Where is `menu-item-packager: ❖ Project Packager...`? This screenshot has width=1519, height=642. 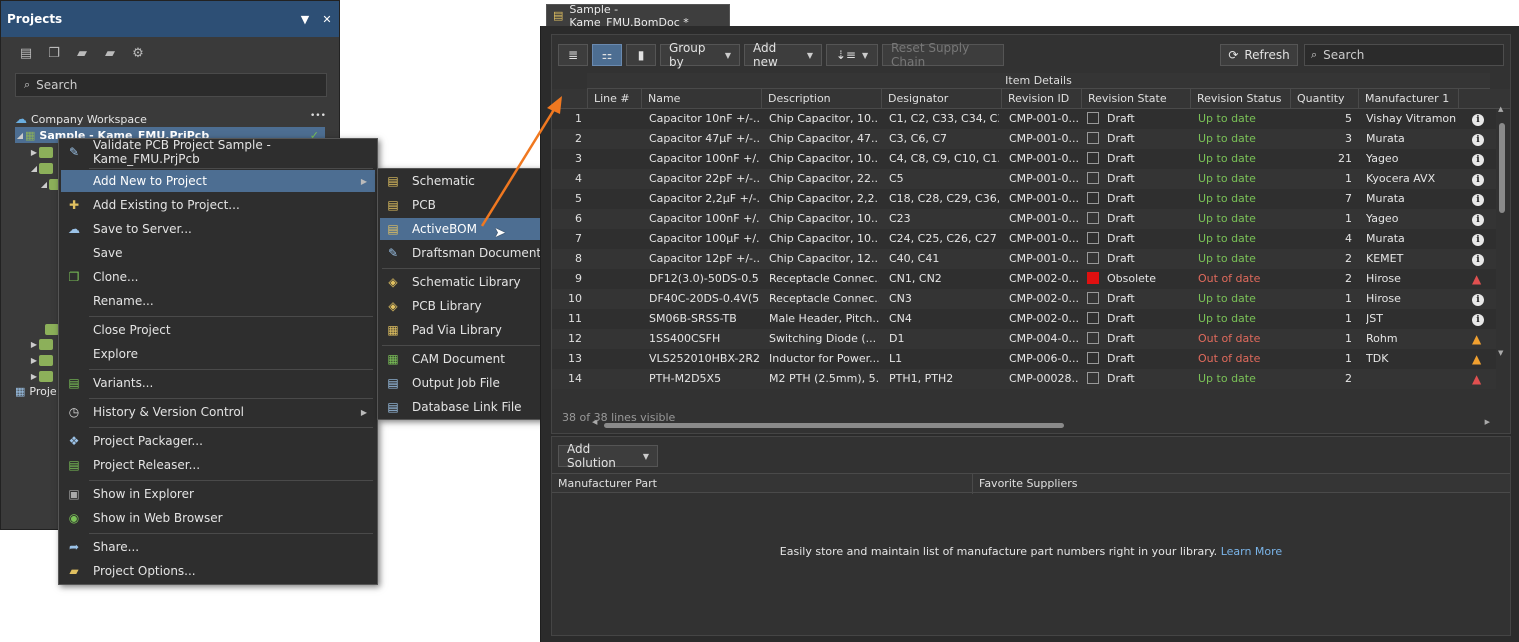 menu-item-packager: ❖ Project Packager... is located at coordinates (218, 441).